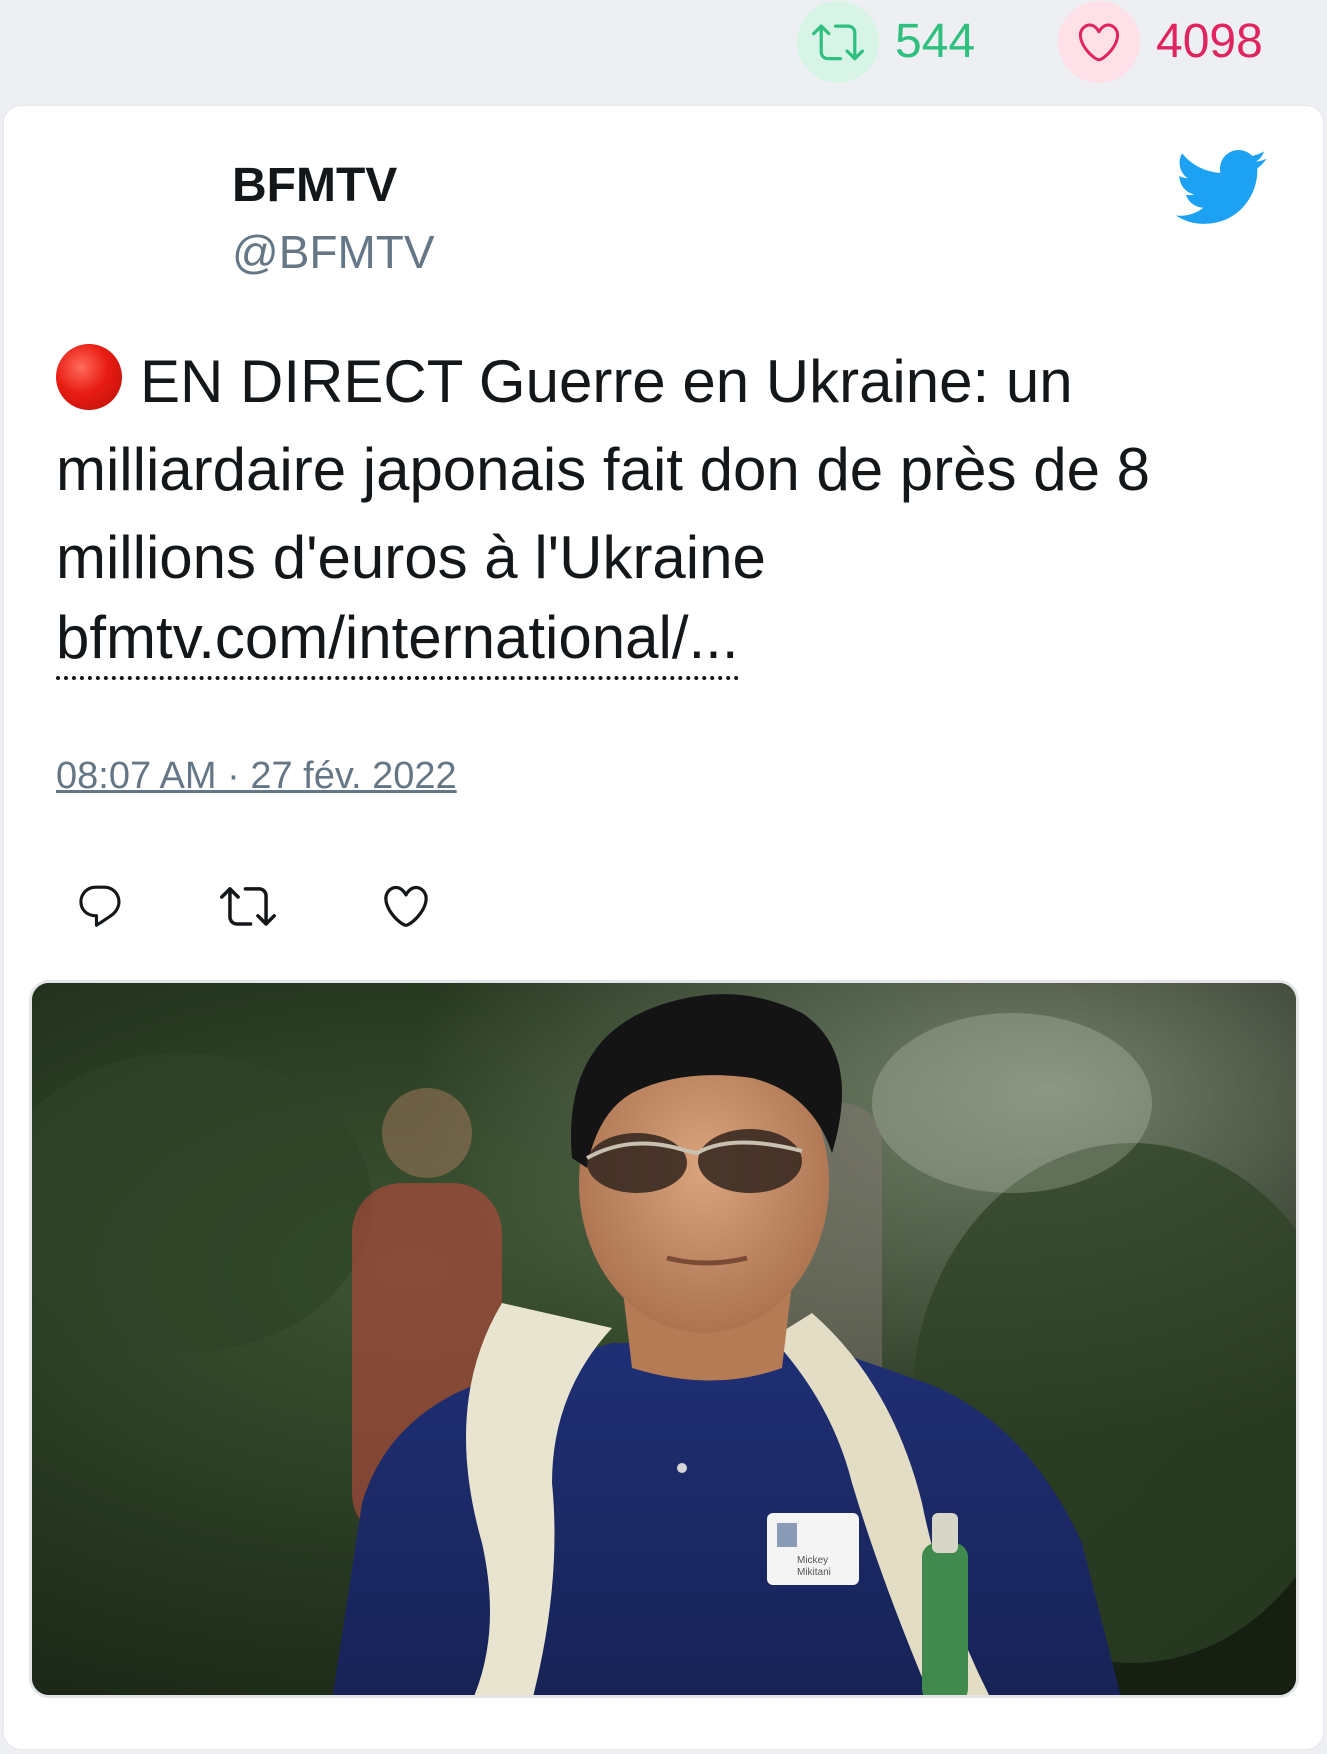 Image resolution: width=1327 pixels, height=1754 pixels. What do you see at coordinates (89, 377) in the screenshot?
I see `red-circle-icon` at bounding box center [89, 377].